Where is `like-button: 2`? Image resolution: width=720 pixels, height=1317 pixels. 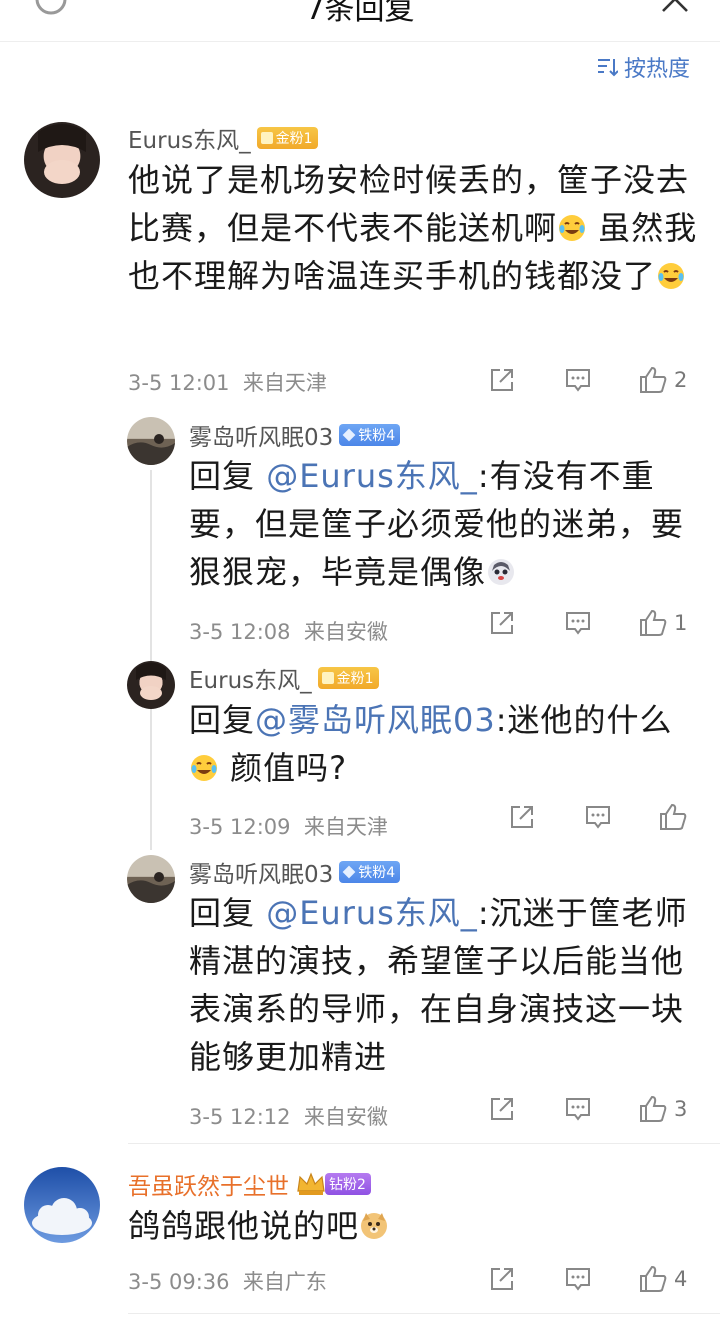
like-button: 2 is located at coordinates (662, 380).